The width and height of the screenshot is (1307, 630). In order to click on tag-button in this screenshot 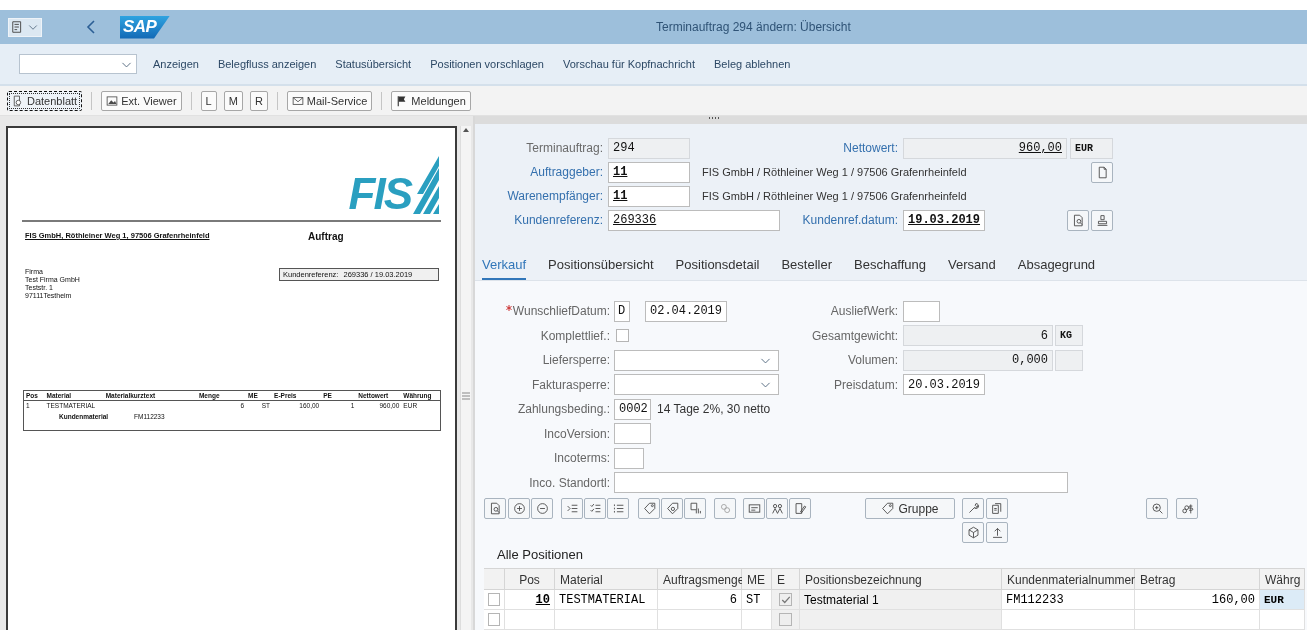, I will do `click(649, 508)`.